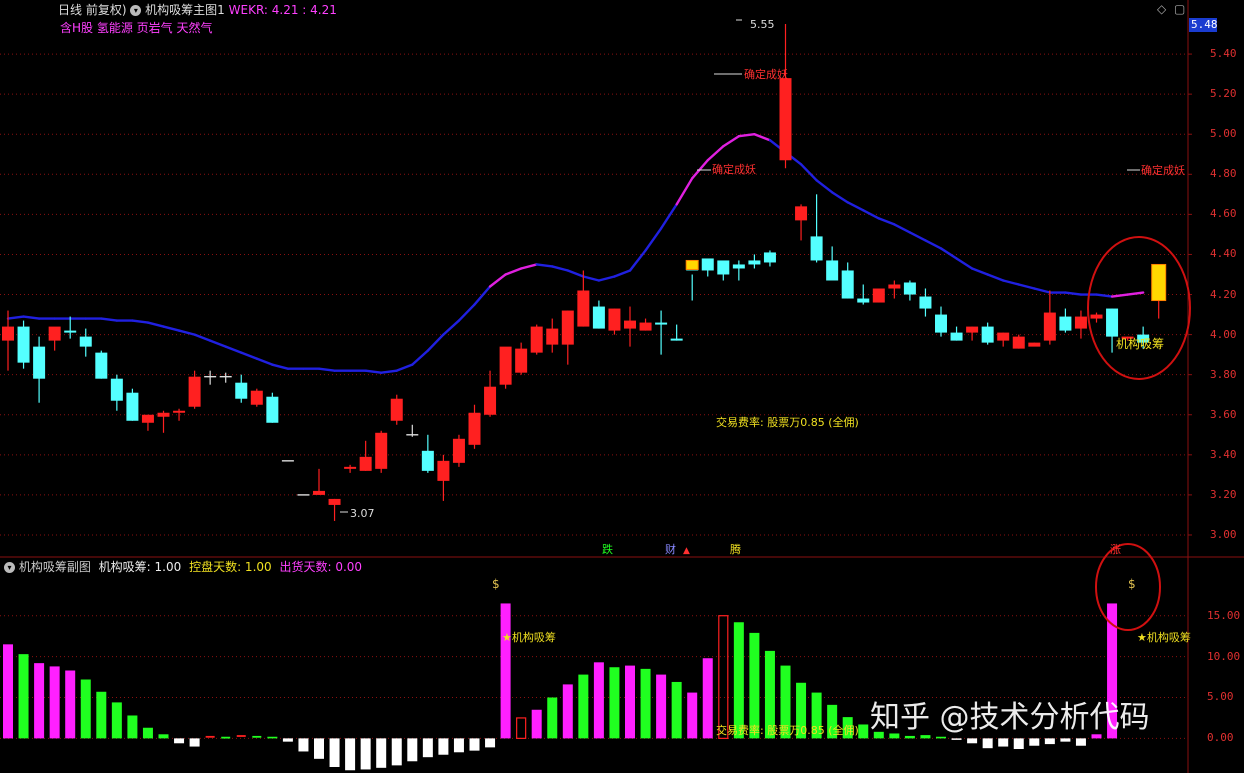  What do you see at coordinates (670, 550) in the screenshot?
I see `event-marker: 财` at bounding box center [670, 550].